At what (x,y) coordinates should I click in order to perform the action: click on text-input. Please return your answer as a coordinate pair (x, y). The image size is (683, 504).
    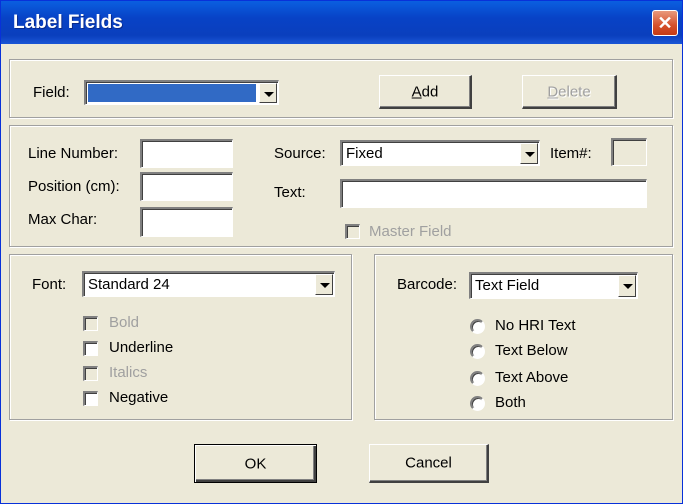
    Looking at the image, I should click on (493, 193).